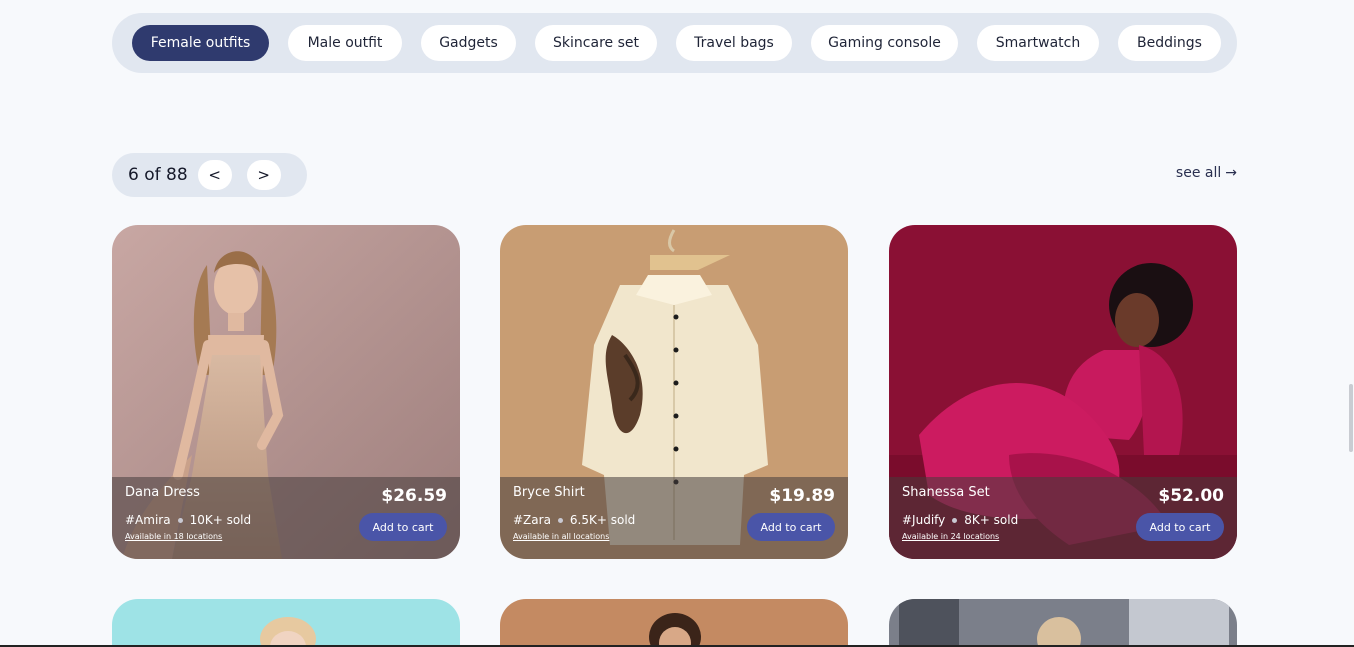 The height and width of the screenshot is (647, 1354). Describe the element at coordinates (200, 43) in the screenshot. I see `category-female-outfits: Female outfits` at that location.